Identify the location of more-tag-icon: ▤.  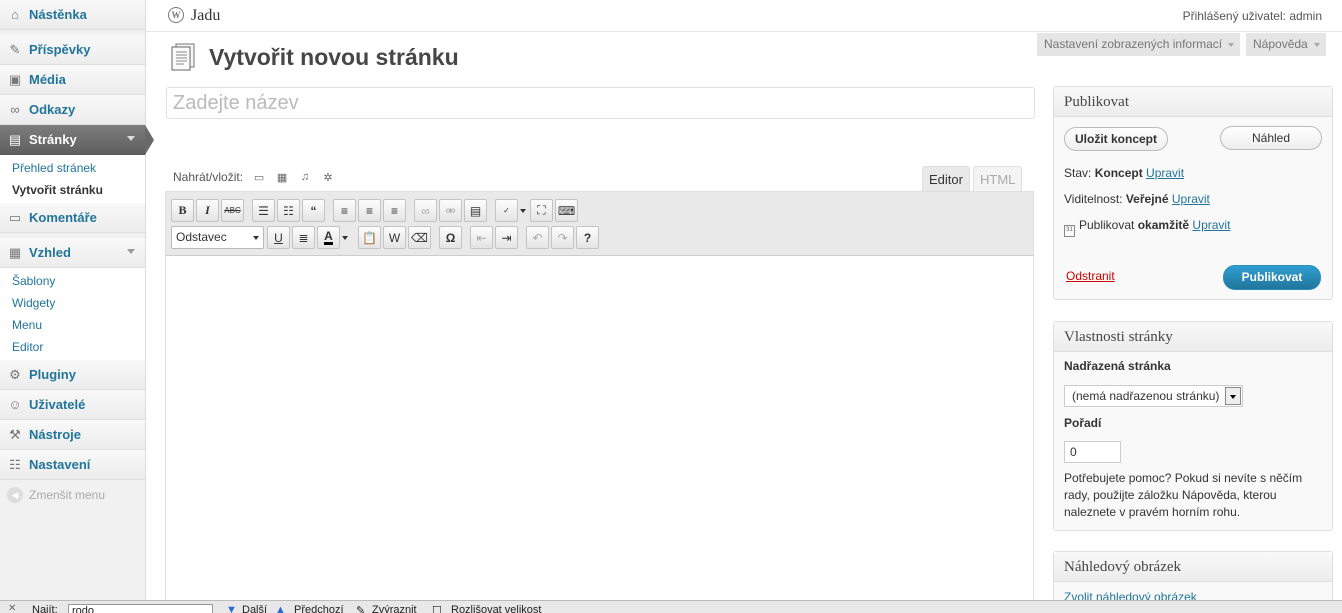
(475, 210).